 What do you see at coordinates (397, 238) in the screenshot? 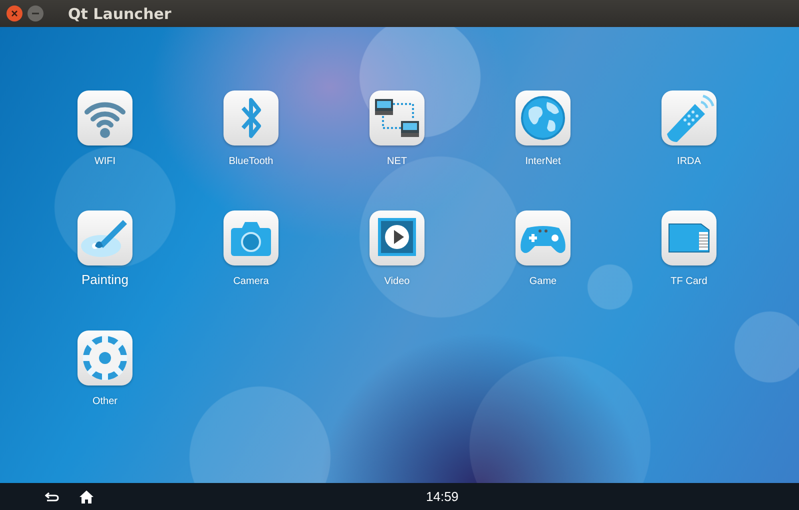
I see `play-video-icon` at bounding box center [397, 238].